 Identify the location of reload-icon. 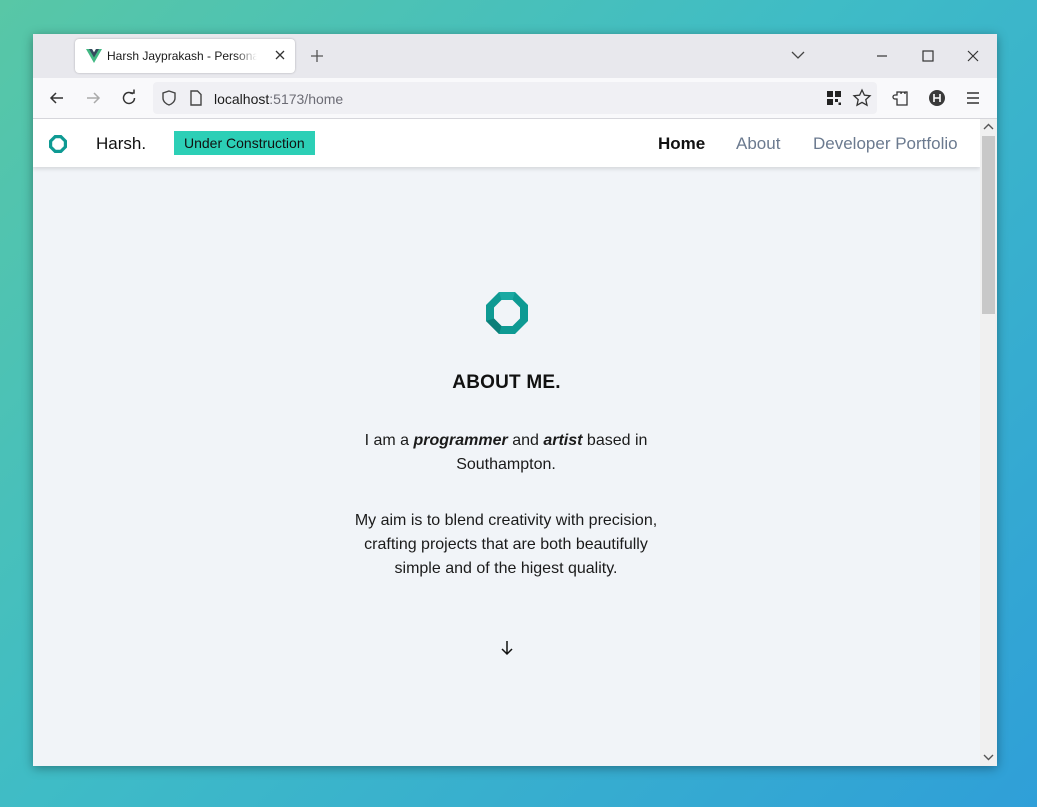
(129, 98).